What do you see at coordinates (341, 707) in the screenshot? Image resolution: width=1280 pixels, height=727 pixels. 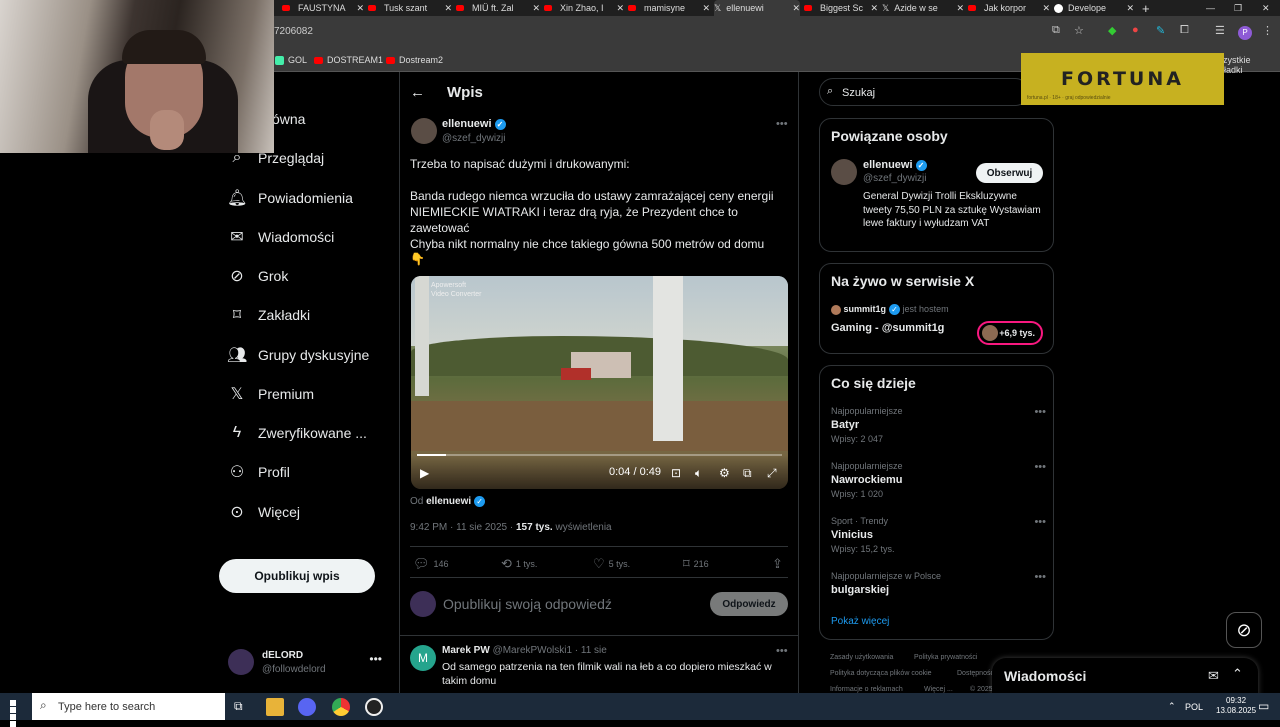 I see `chrome-icon` at bounding box center [341, 707].